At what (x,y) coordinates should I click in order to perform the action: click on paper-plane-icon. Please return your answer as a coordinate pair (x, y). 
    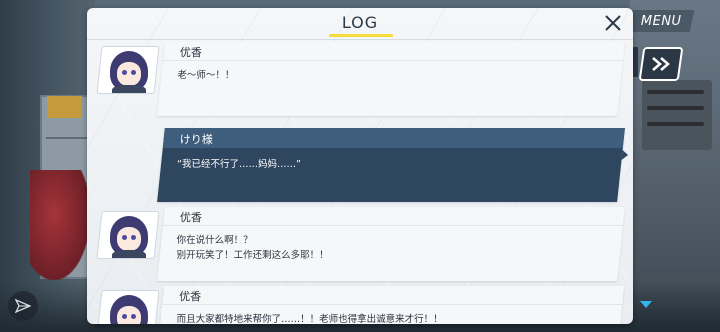
    Looking at the image, I should click on (23, 306).